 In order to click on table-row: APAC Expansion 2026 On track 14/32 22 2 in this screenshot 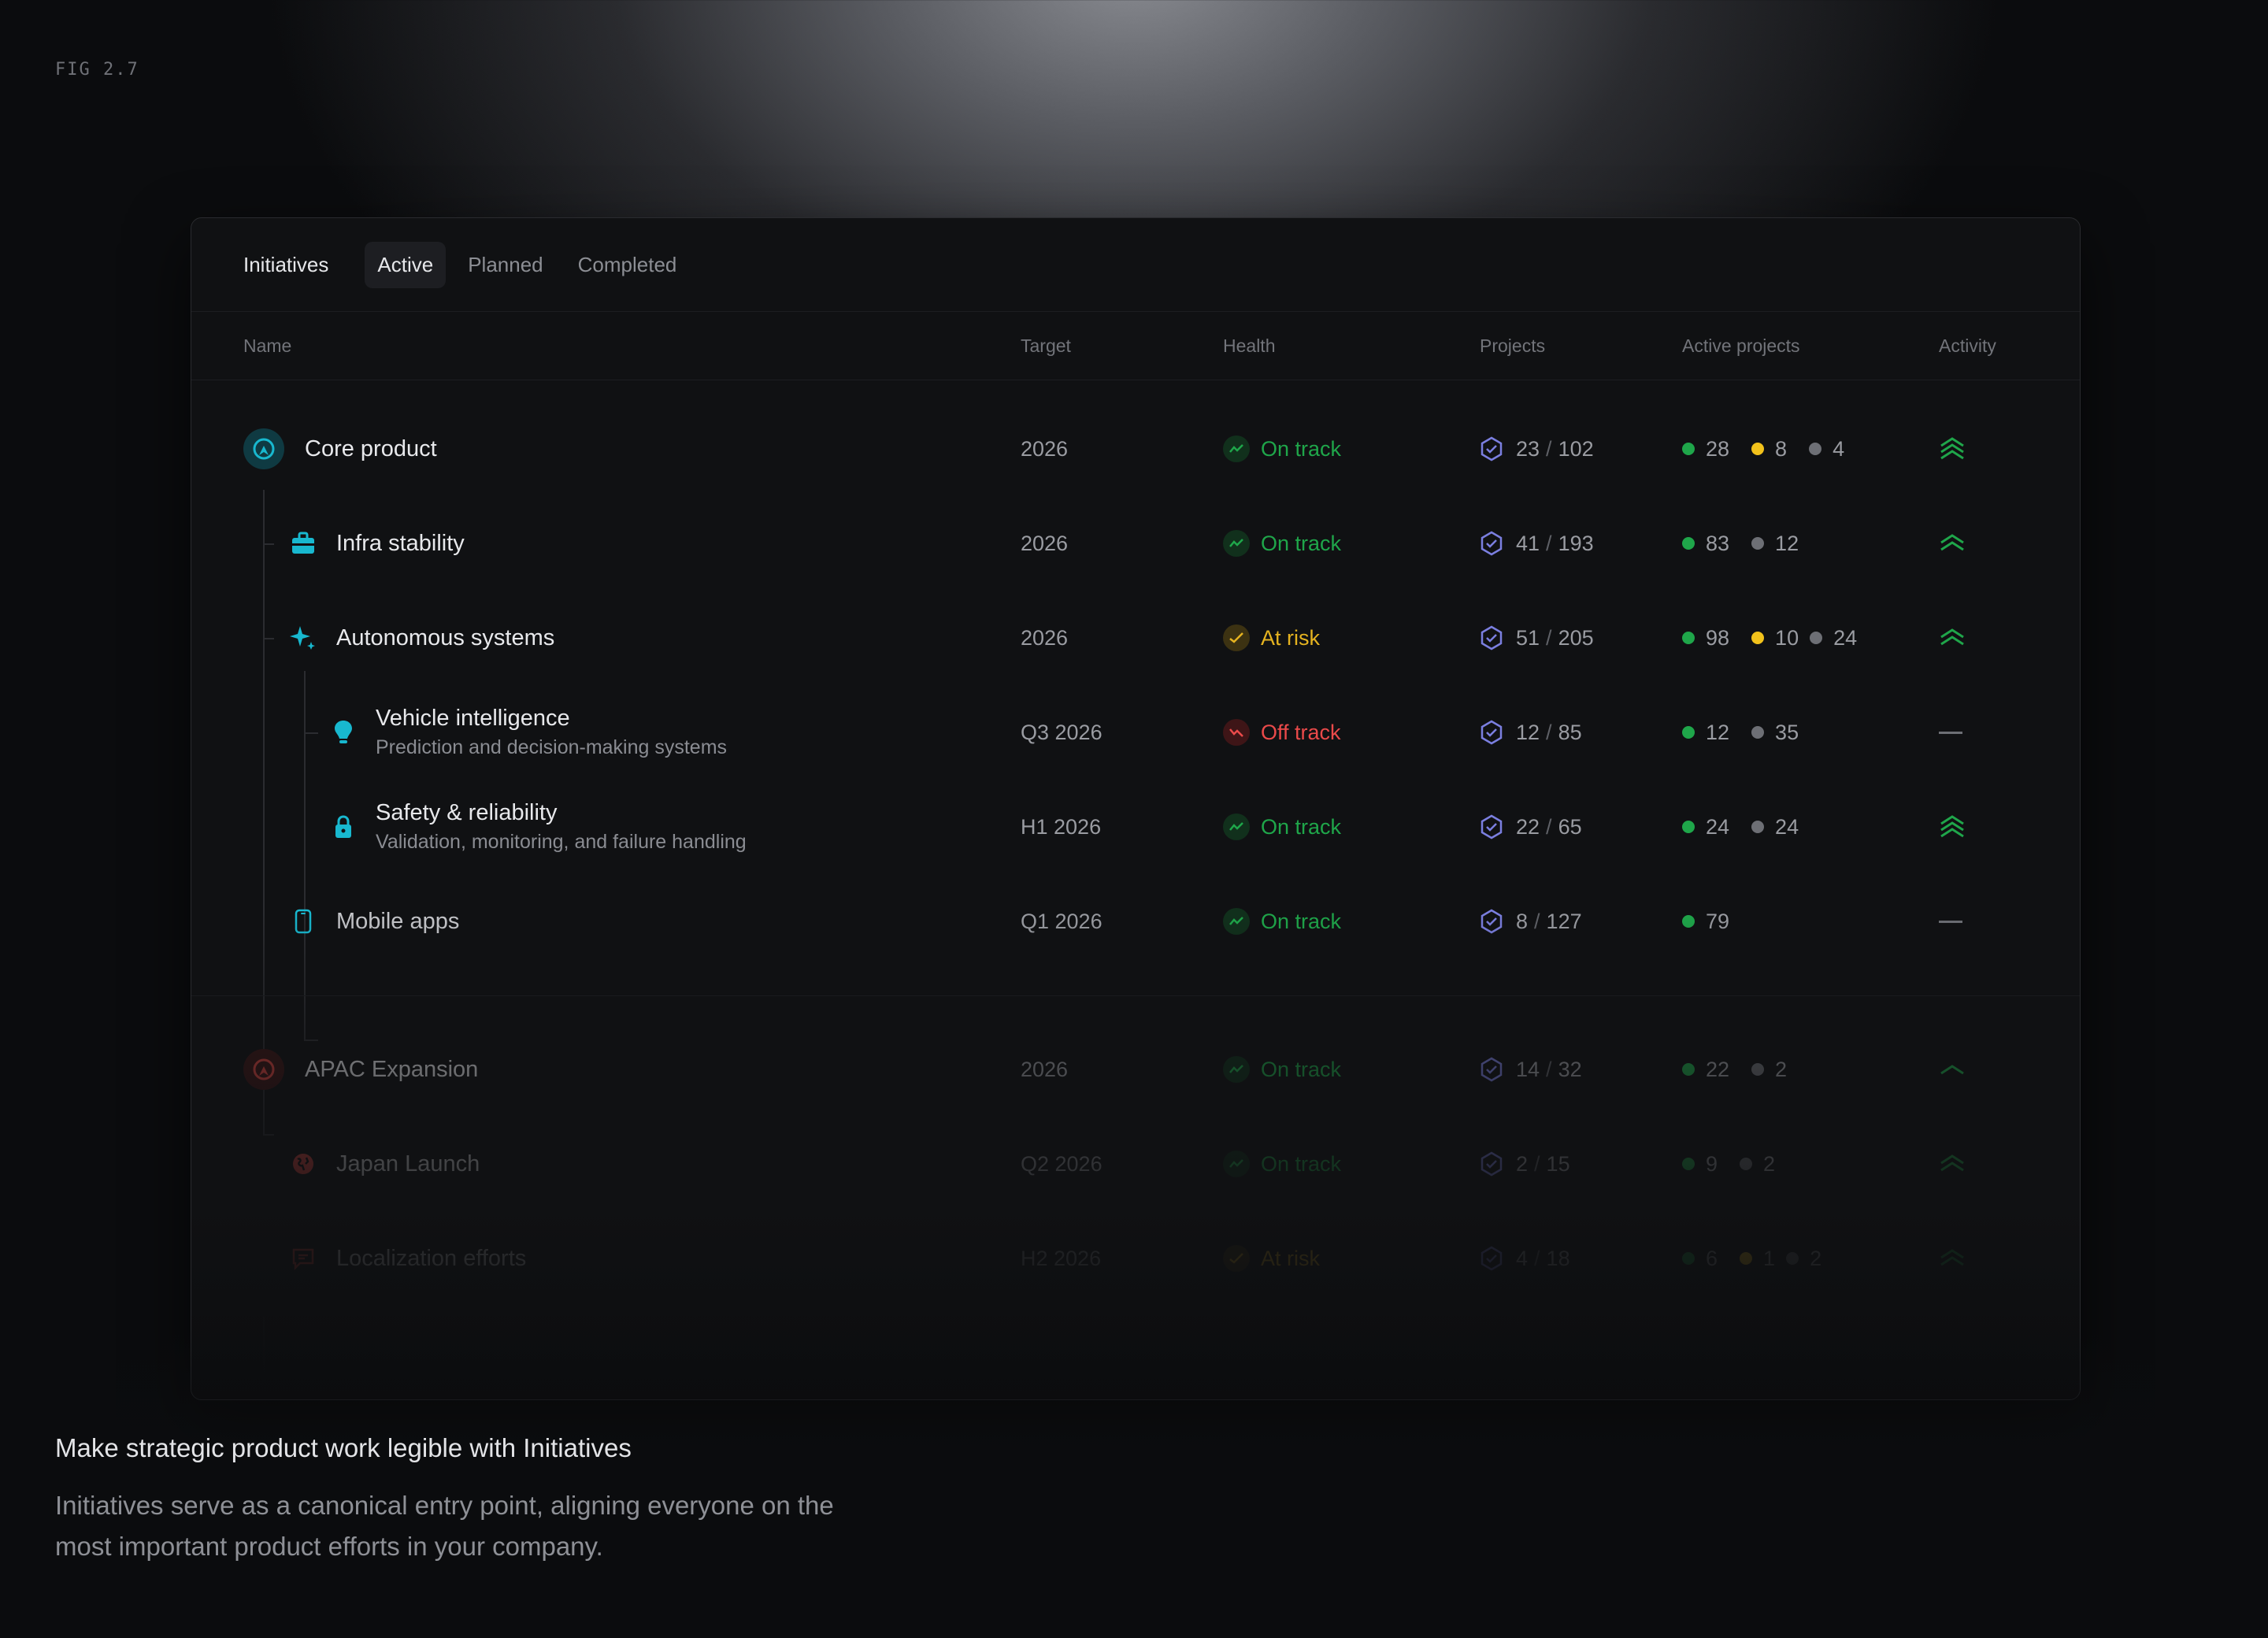, I will do `click(1135, 1069)`.